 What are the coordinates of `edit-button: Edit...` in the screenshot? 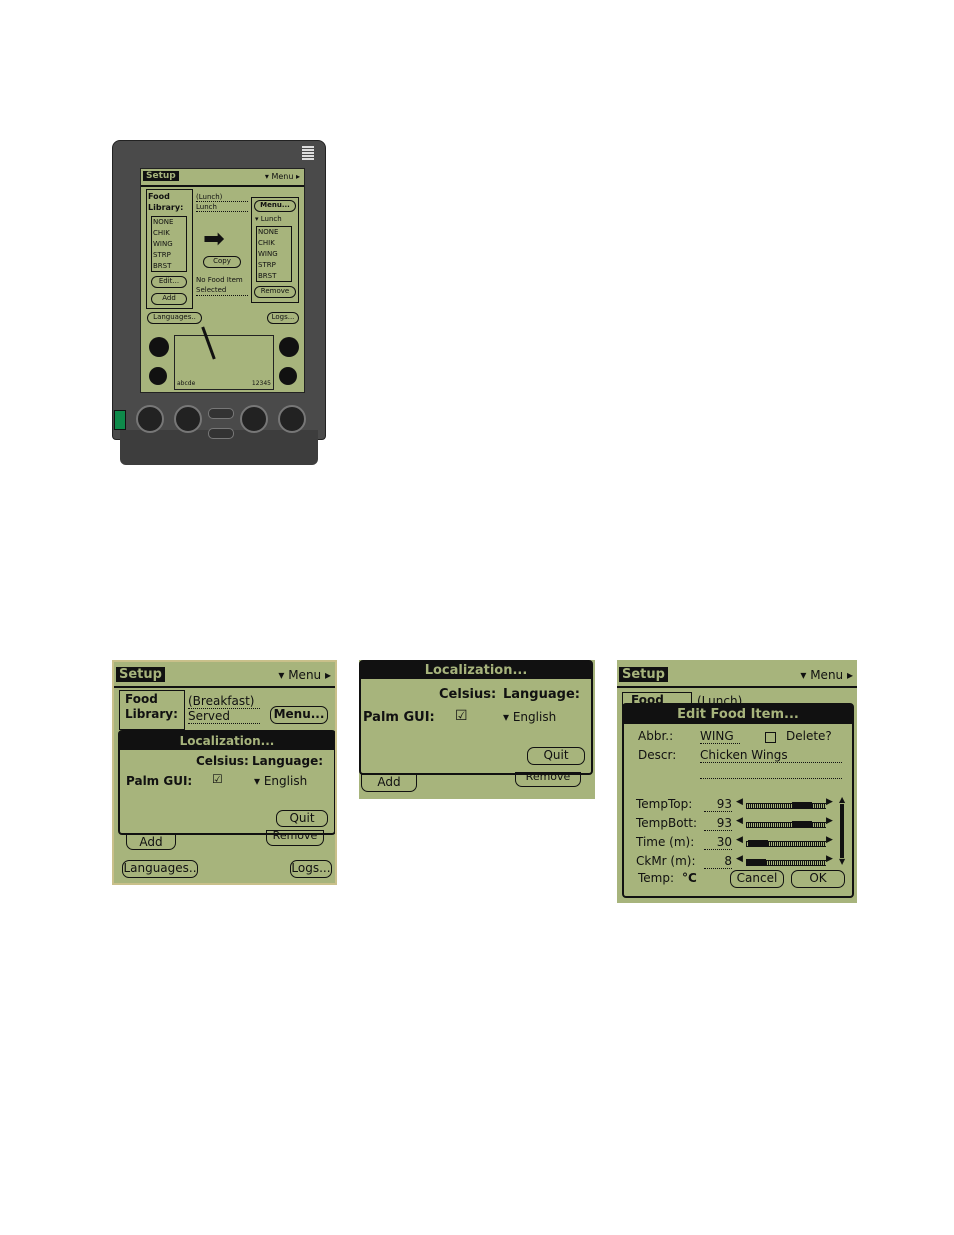 It's located at (169, 282).